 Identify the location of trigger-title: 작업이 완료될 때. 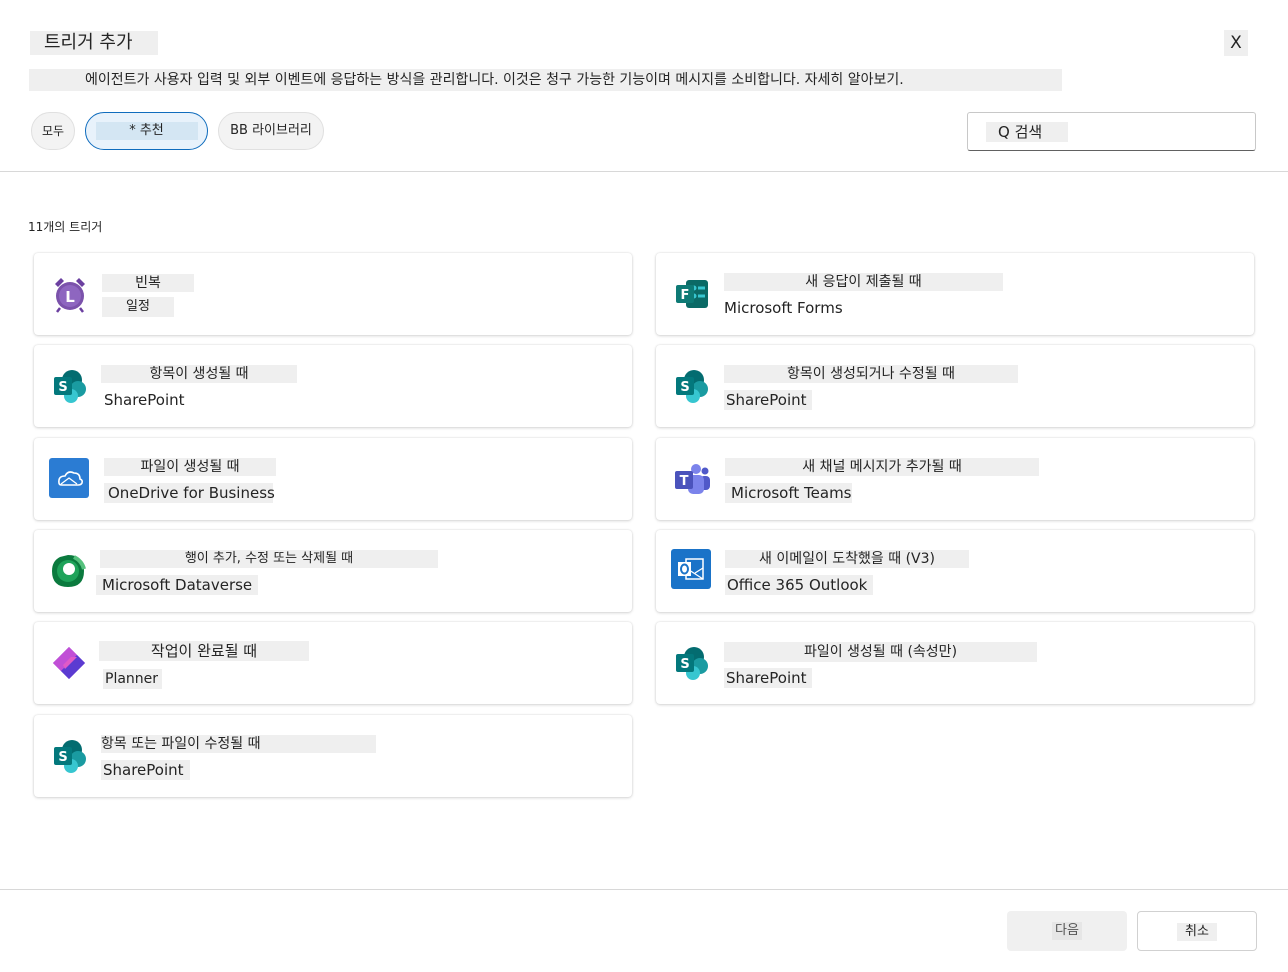
(204, 651).